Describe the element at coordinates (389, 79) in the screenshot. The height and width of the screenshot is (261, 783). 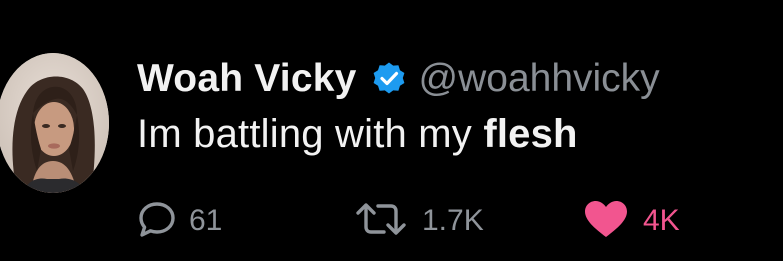
I see `verified-badge-icon` at that location.